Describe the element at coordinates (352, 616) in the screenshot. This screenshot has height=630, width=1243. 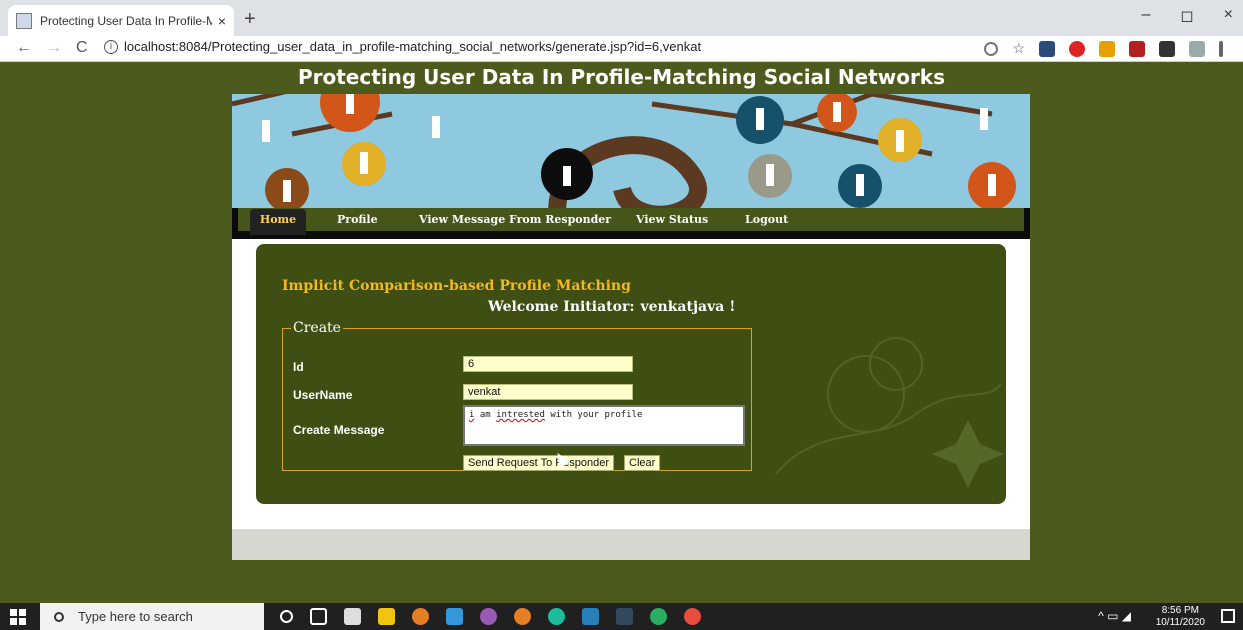
I see `store-icon` at that location.